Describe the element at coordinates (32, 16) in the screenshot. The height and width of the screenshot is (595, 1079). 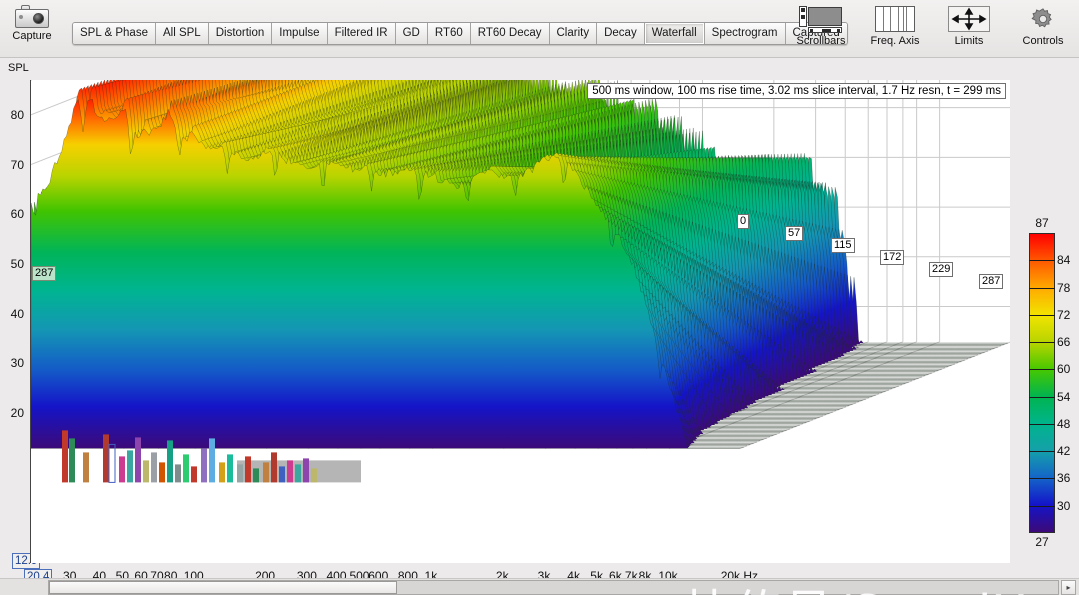
I see `camera-icon` at that location.